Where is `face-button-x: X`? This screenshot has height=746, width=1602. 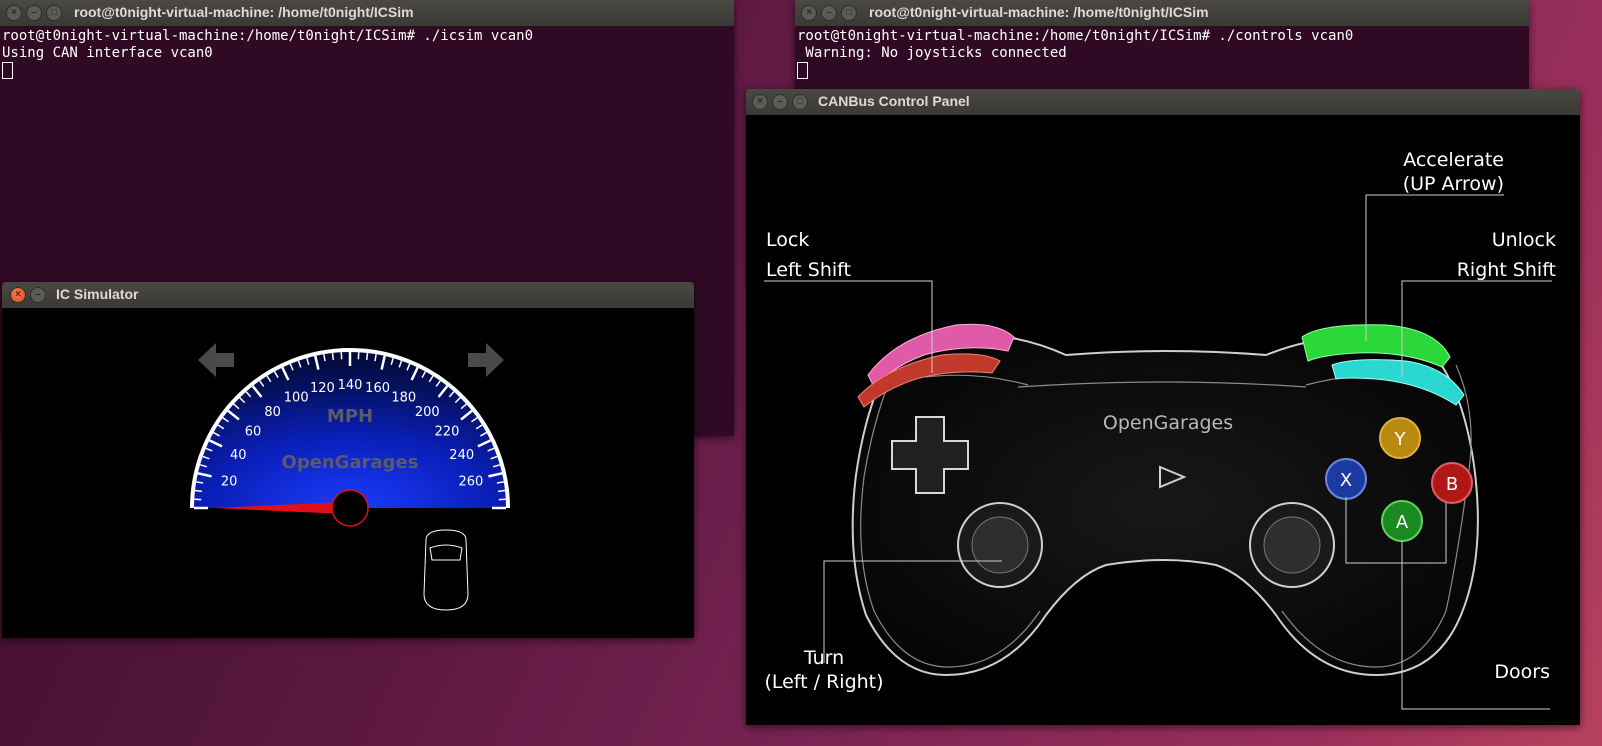
face-button-x: X is located at coordinates (1346, 479).